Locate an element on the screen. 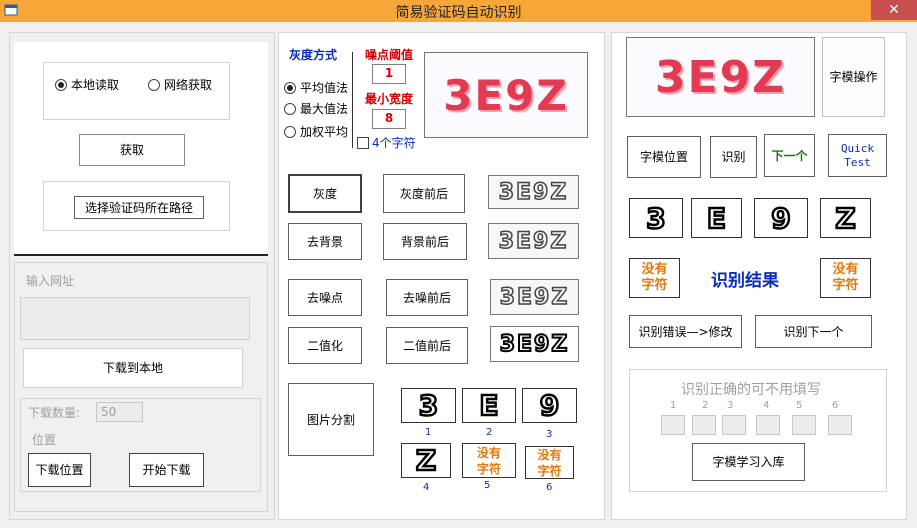 Image resolution: width=917 pixels, height=528 pixels. captcha-original-preview: 3E9Z is located at coordinates (506, 95).